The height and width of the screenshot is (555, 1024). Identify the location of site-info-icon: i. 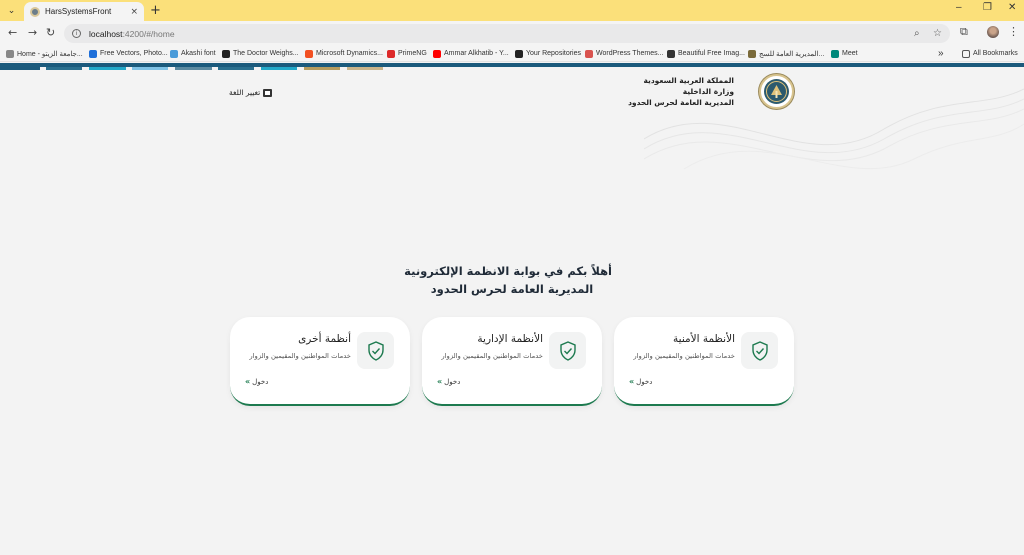
(76, 33).